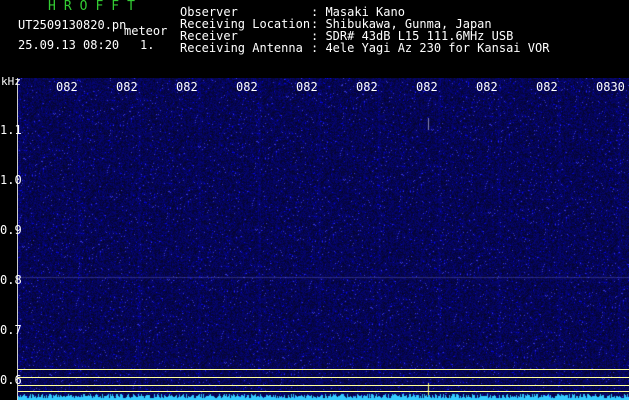 This screenshot has height=400, width=629. I want to click on antenna-label: Receiving Antenna, so click(241, 48).